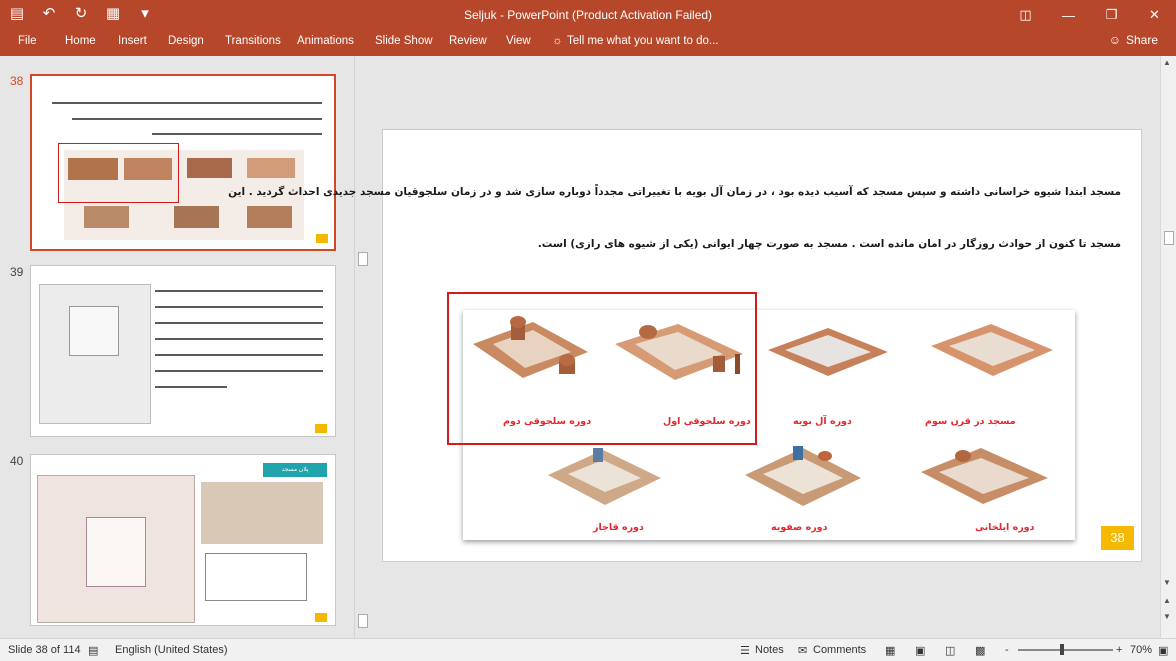  What do you see at coordinates (839, 650) in the screenshot?
I see `comments-button: Comments` at bounding box center [839, 650].